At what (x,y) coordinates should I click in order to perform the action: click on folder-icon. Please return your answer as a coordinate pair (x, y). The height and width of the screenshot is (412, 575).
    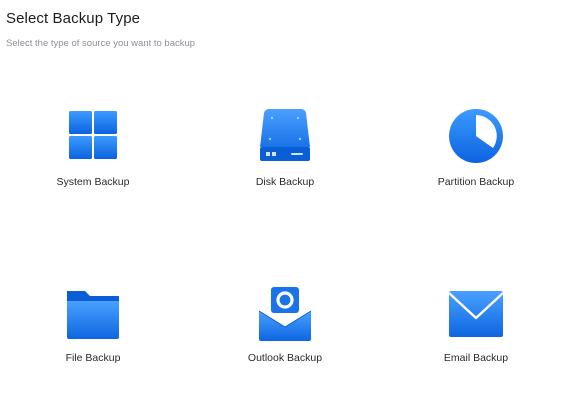
    Looking at the image, I should click on (93, 315).